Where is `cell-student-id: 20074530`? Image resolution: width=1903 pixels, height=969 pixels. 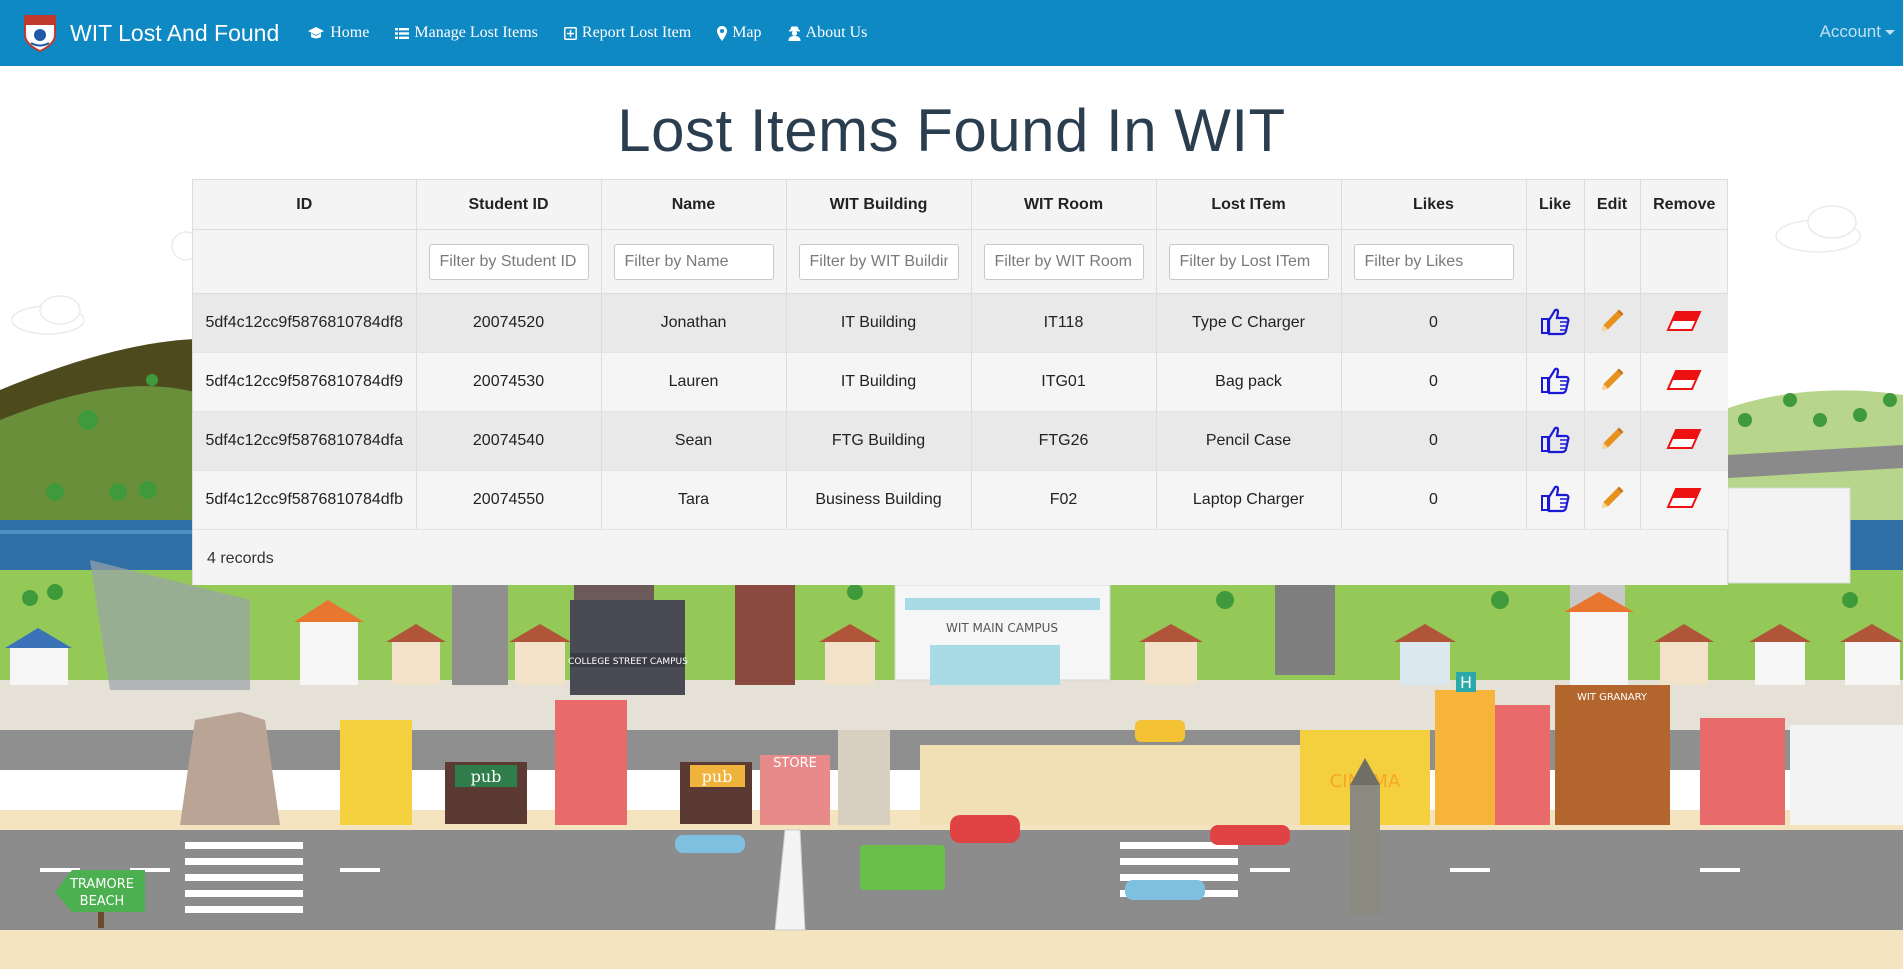
cell-student-id: 20074530 is located at coordinates (509, 382).